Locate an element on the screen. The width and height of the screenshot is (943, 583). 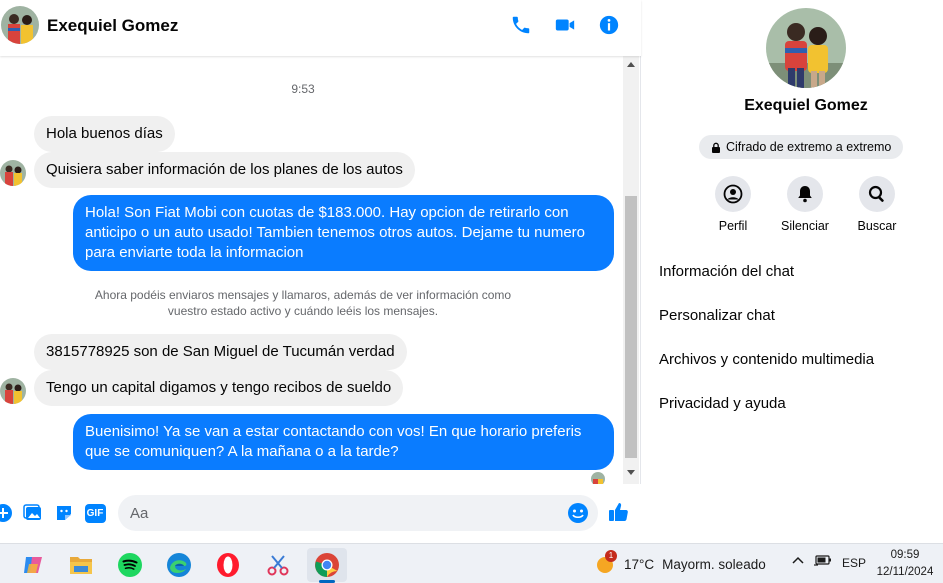
menu-label: Privacidad y ayuda is located at coordinates (722, 403).